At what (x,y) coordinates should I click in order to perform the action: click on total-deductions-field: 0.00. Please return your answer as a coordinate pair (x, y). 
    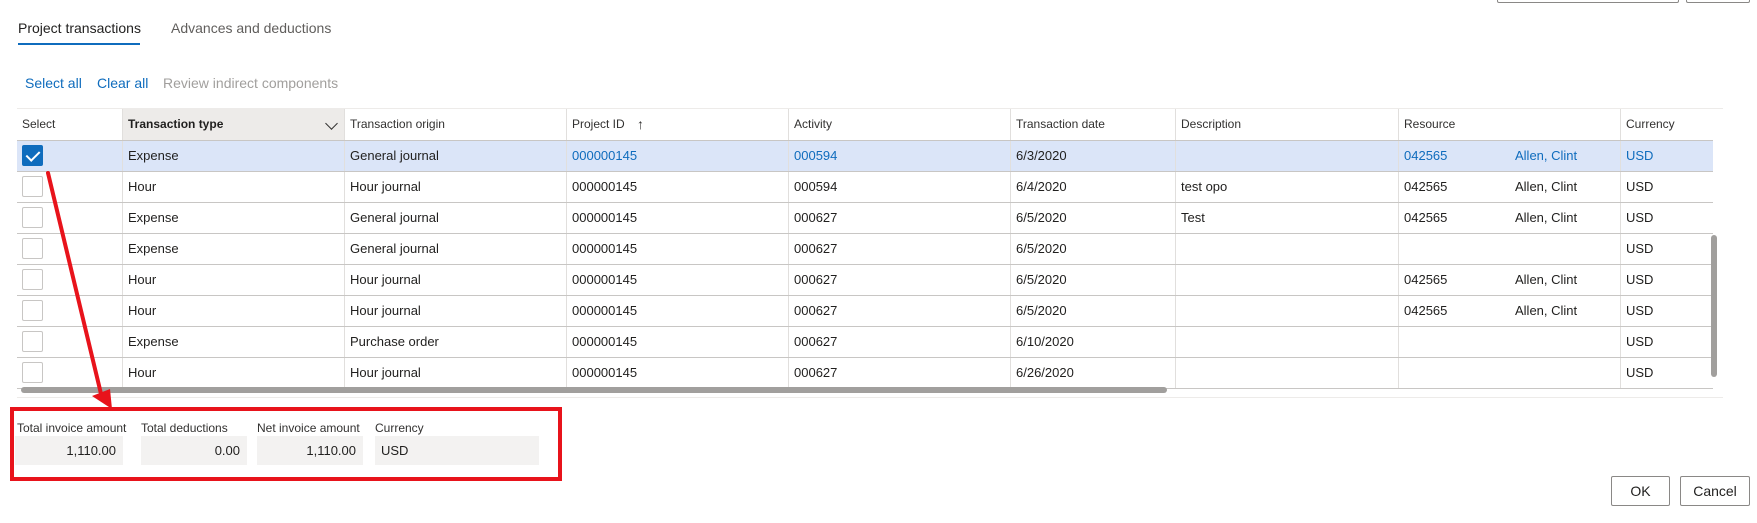
    Looking at the image, I should click on (194, 450).